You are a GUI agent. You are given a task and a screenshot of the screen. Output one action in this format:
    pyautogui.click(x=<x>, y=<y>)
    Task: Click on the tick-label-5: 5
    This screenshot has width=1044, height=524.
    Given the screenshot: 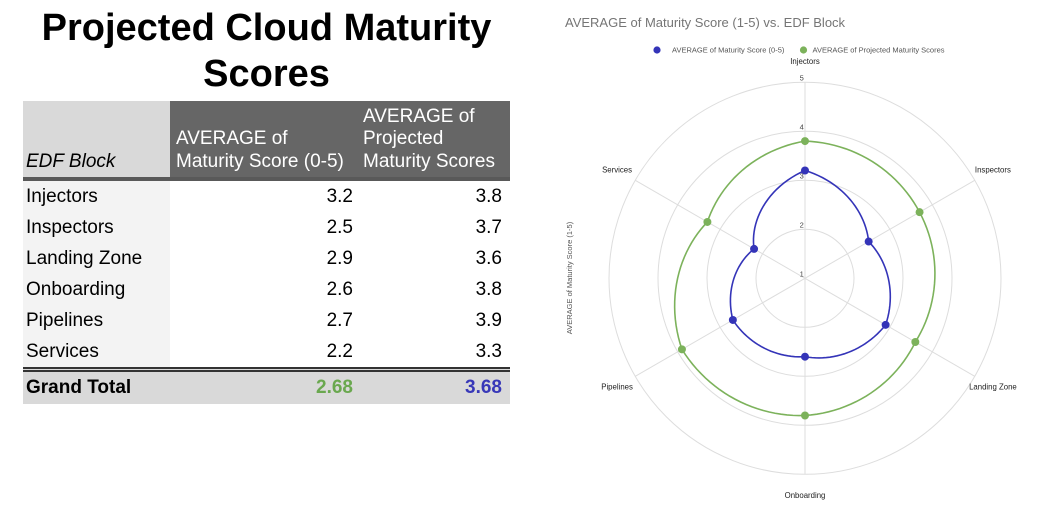 What is the action you would take?
    pyautogui.click(x=802, y=78)
    